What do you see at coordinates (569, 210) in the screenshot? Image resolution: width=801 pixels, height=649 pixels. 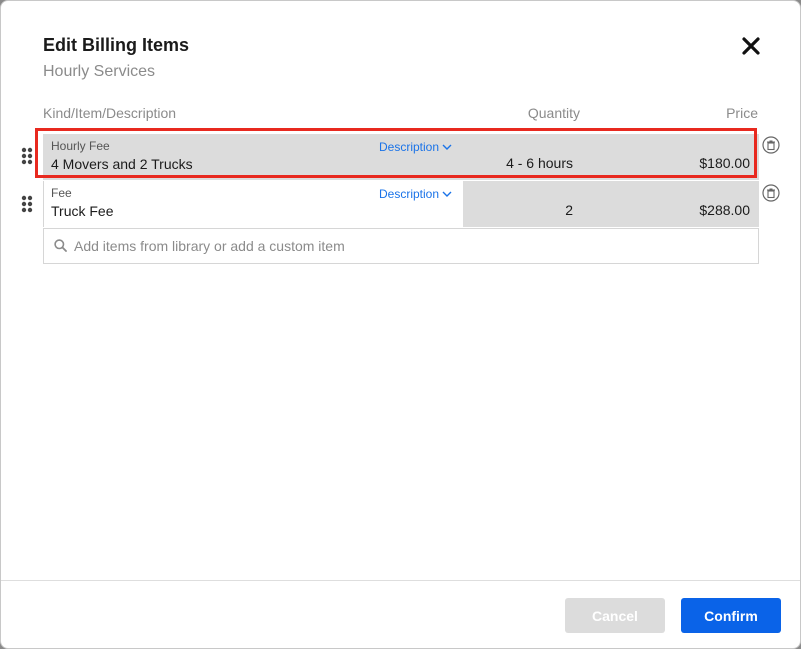 I see `item-quantity: 2` at bounding box center [569, 210].